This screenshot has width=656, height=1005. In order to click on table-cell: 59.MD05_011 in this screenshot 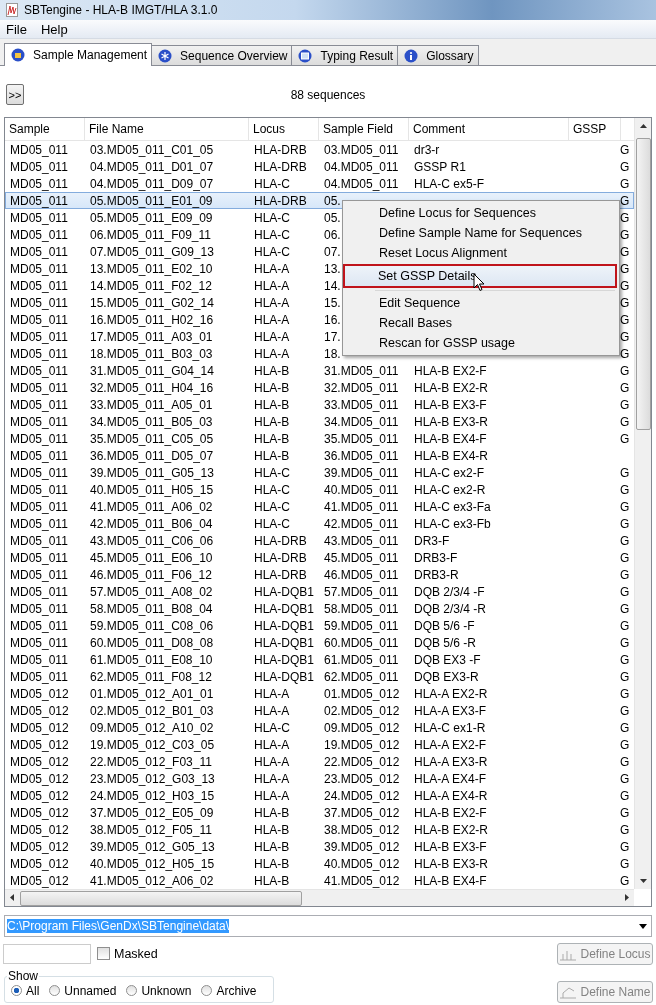, I will do `click(361, 625)`.